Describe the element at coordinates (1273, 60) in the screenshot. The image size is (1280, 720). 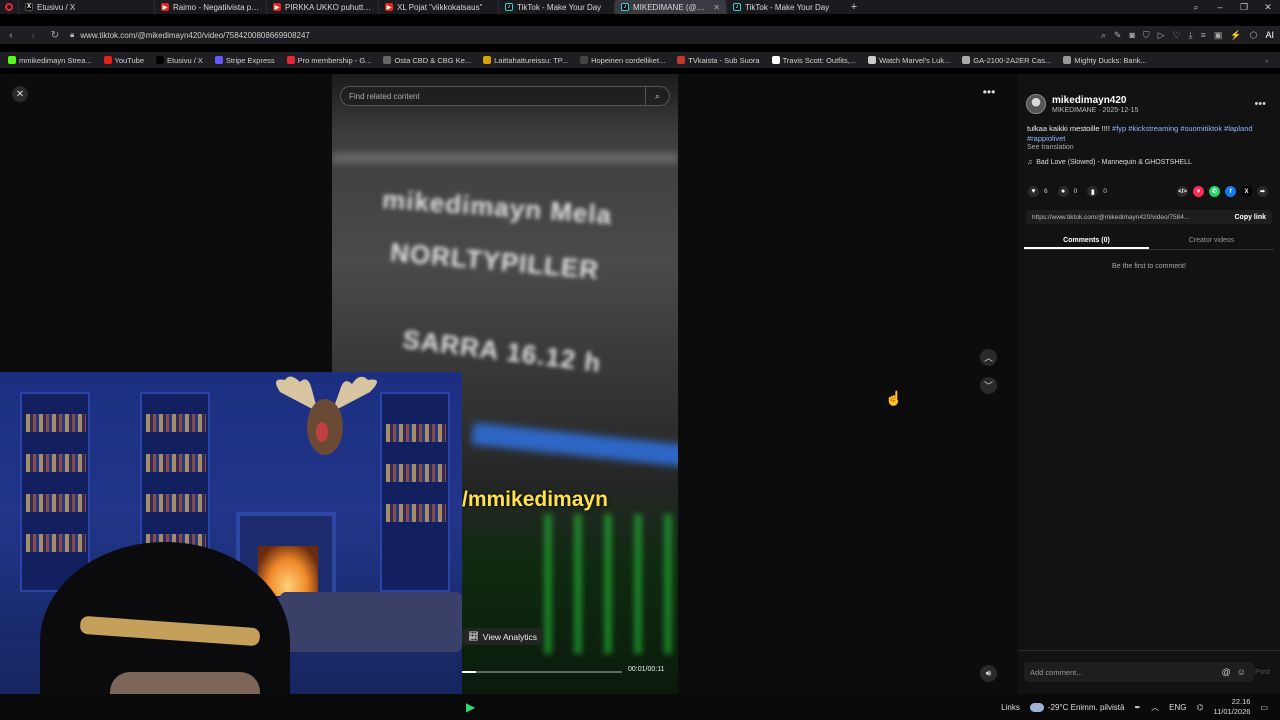
I see `bookmarks-more-icon: ›` at that location.